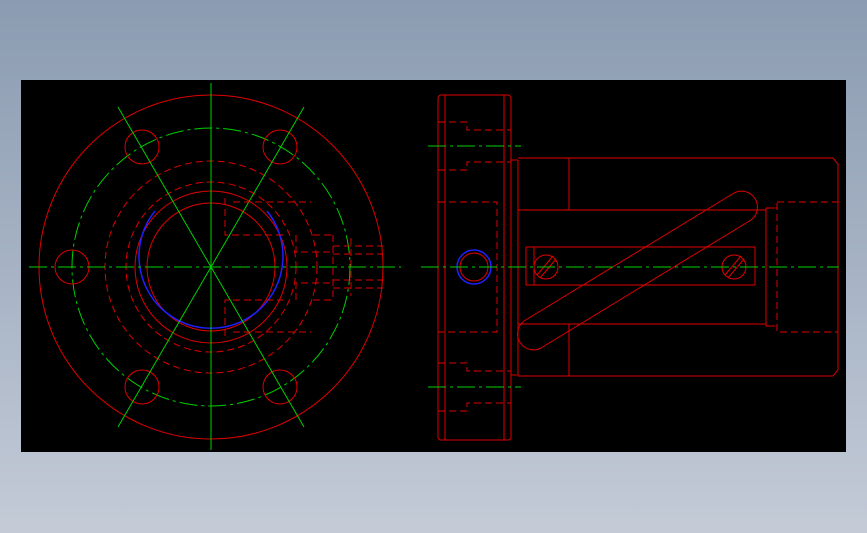 The image size is (867, 533). I want to click on diagonal-slot, so click(637, 270).